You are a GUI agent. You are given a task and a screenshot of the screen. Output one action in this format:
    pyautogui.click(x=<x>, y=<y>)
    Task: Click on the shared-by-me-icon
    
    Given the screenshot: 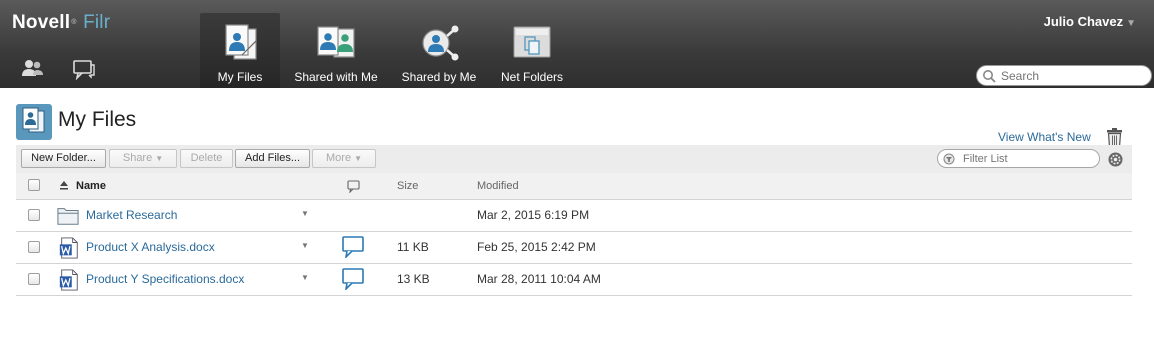 What is the action you would take?
    pyautogui.click(x=440, y=43)
    